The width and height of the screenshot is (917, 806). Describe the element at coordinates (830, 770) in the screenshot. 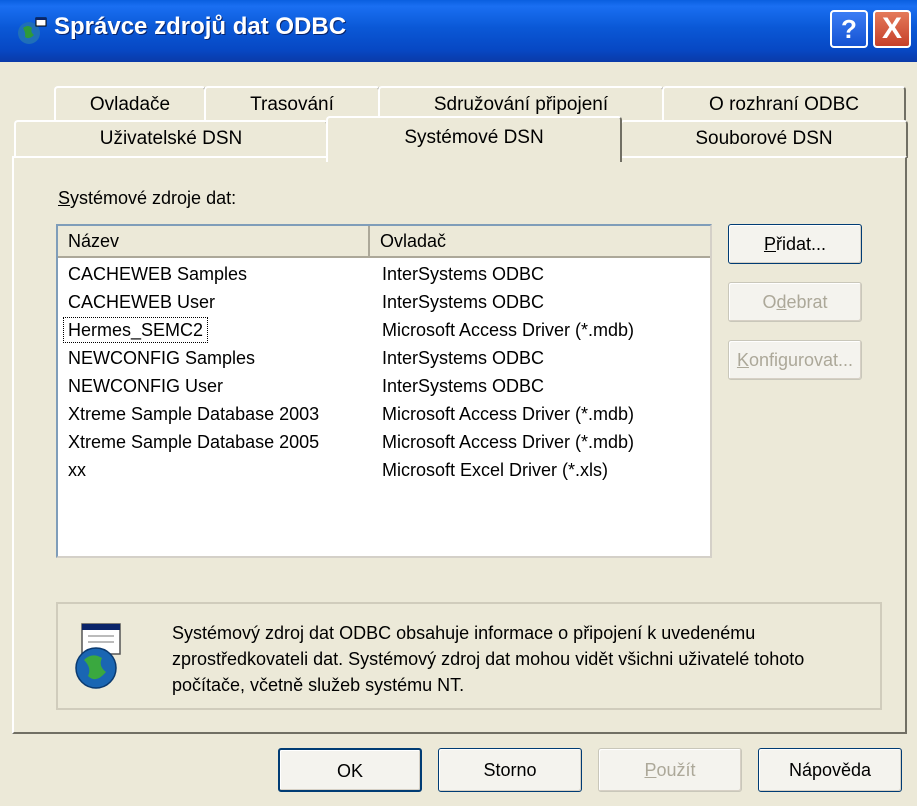

I see `help-button: Nápověda` at that location.